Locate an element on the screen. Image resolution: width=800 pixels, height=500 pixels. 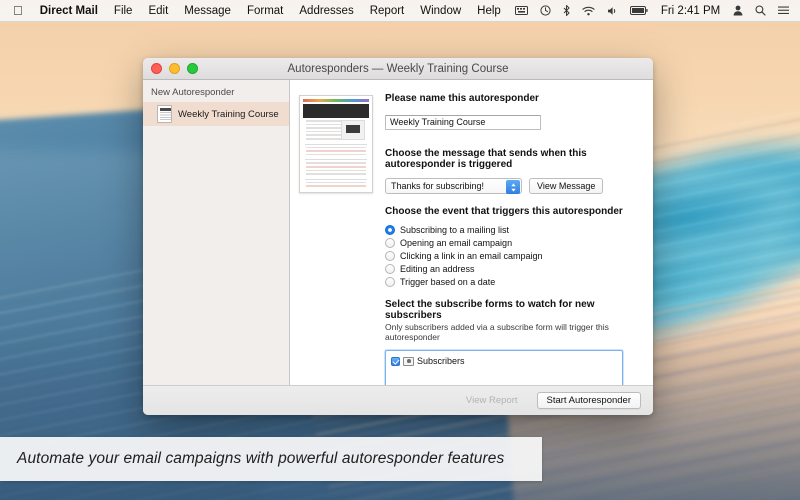
radio-subscribing-to-a-mailing-list: Subscribing to a mailing list is located at coordinates (514, 230).